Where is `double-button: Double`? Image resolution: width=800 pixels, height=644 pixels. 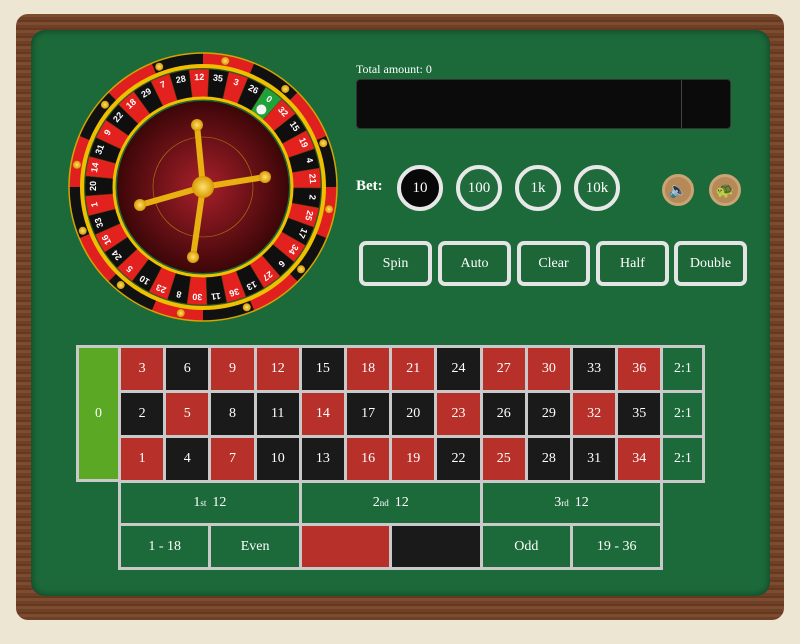 double-button: Double is located at coordinates (710, 263).